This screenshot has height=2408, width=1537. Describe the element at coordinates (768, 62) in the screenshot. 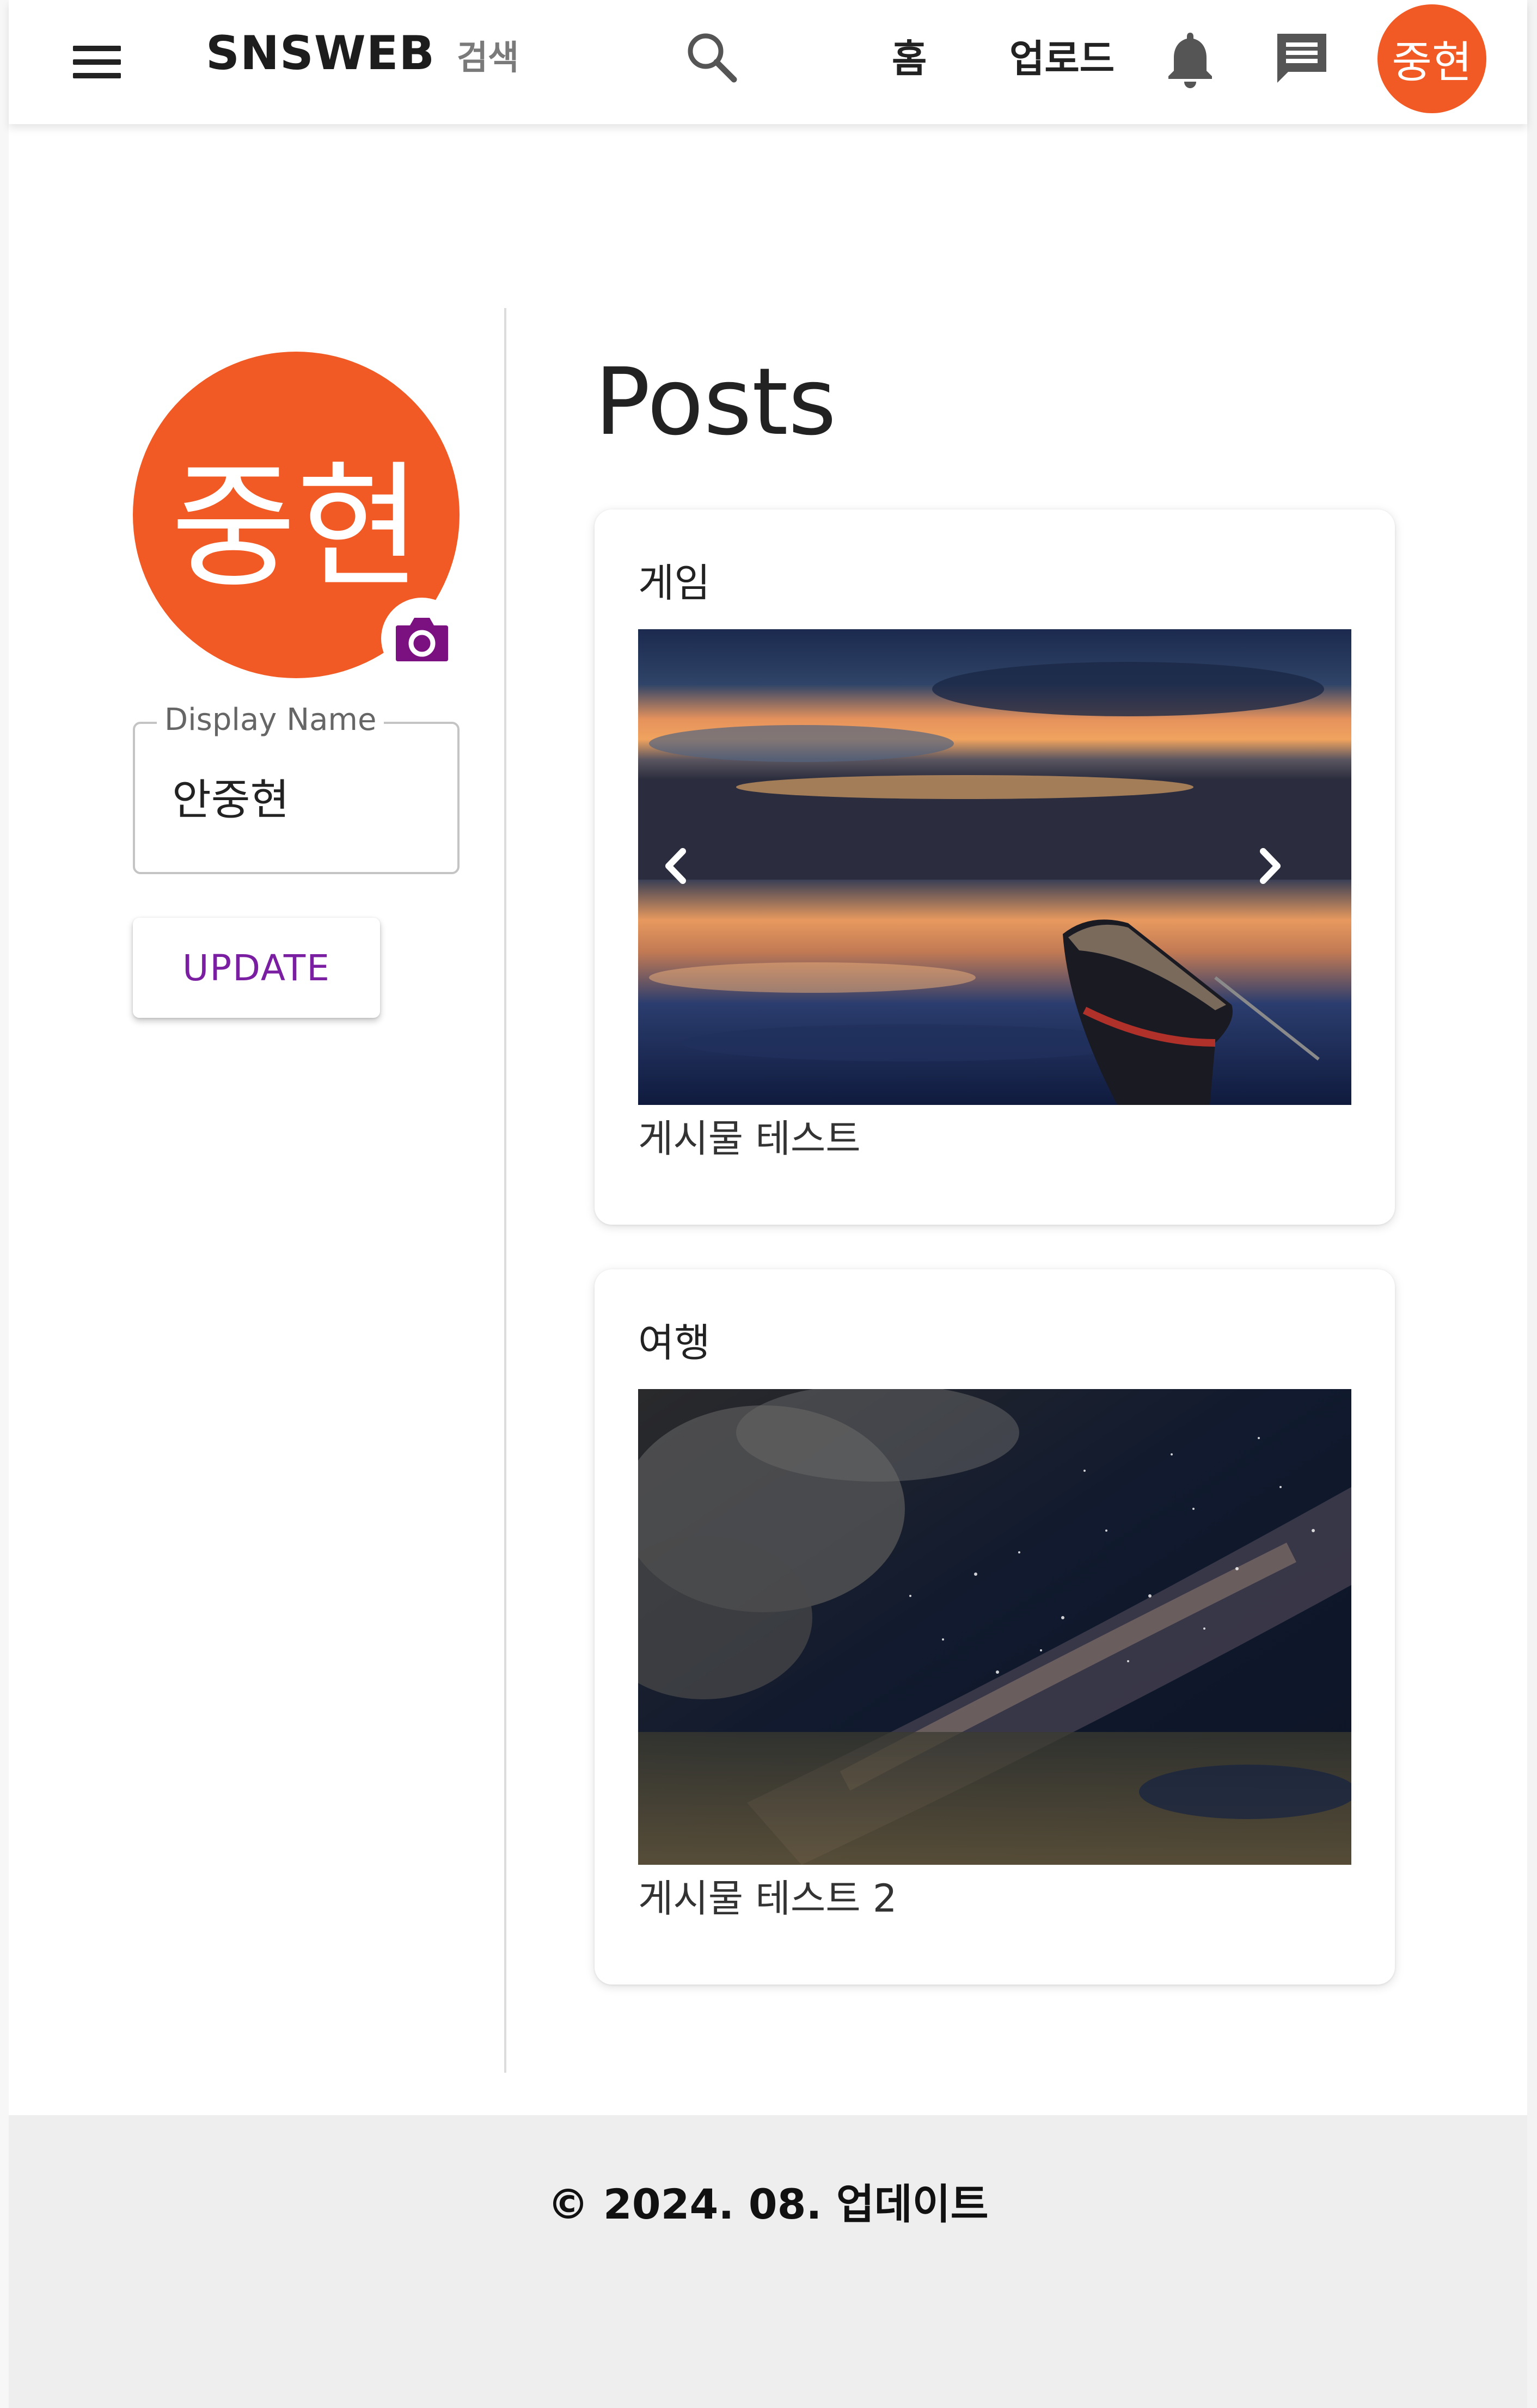

I see `top-app-bar: SNSWEB 검색 홈 업로드 중현` at that location.